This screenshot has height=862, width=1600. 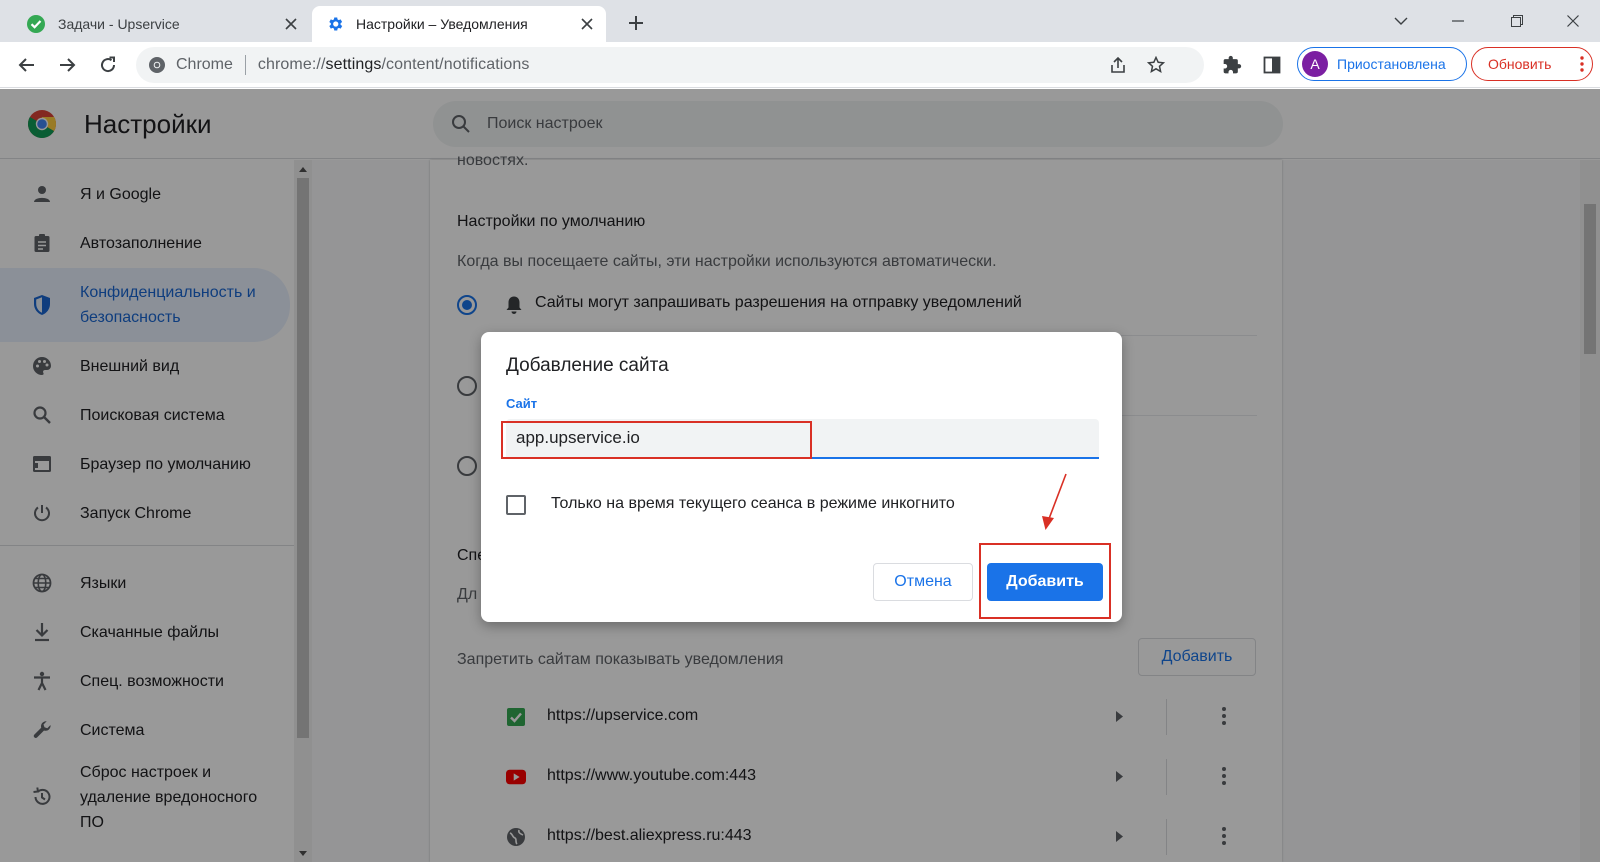 I want to click on dialog-title: Добавление сайта, so click(x=587, y=365).